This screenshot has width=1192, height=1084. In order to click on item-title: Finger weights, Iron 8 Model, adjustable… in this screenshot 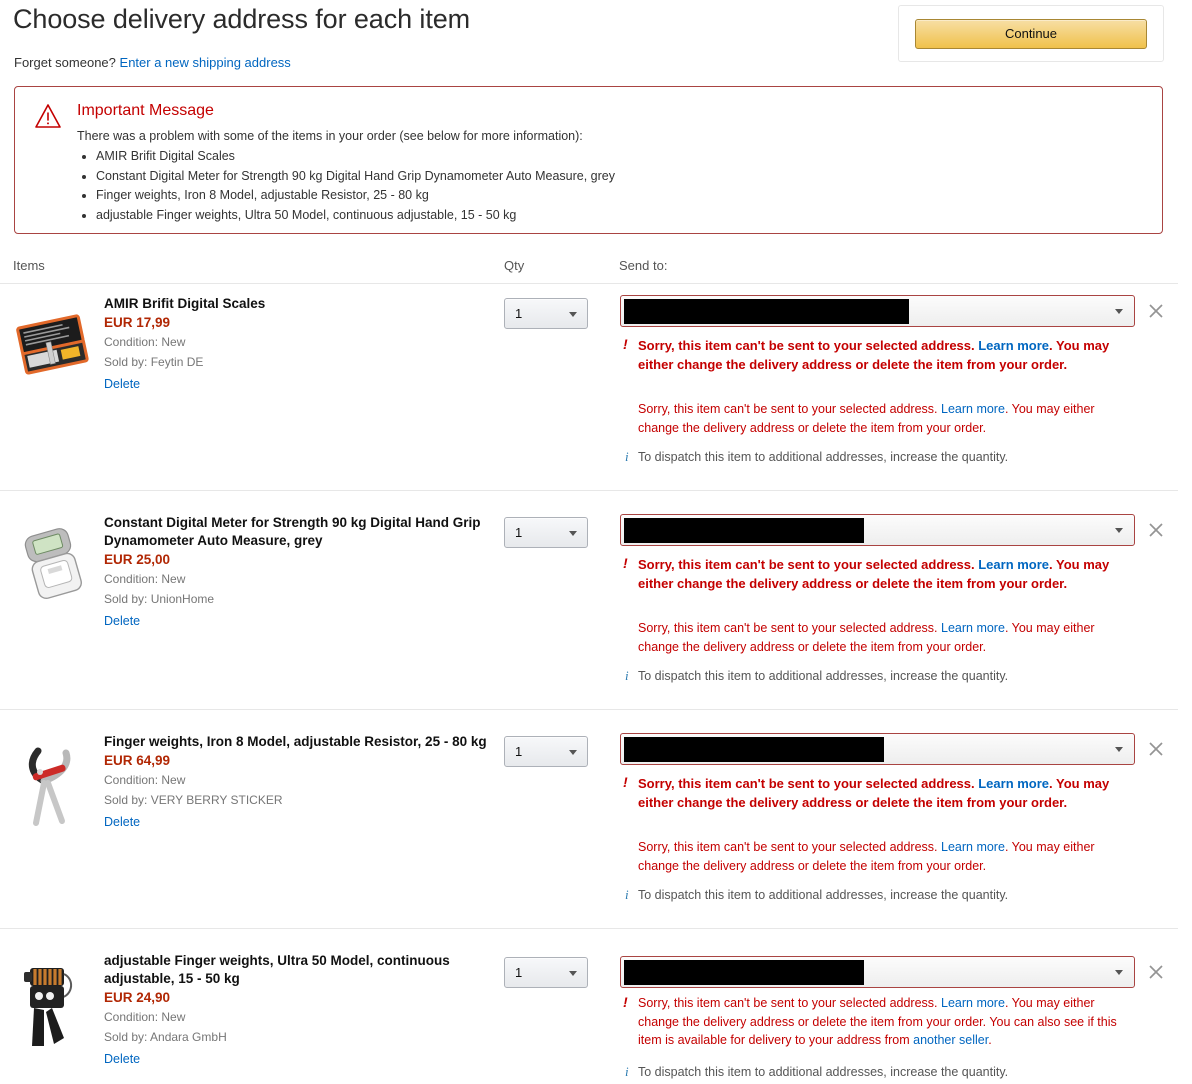, I will do `click(295, 741)`.